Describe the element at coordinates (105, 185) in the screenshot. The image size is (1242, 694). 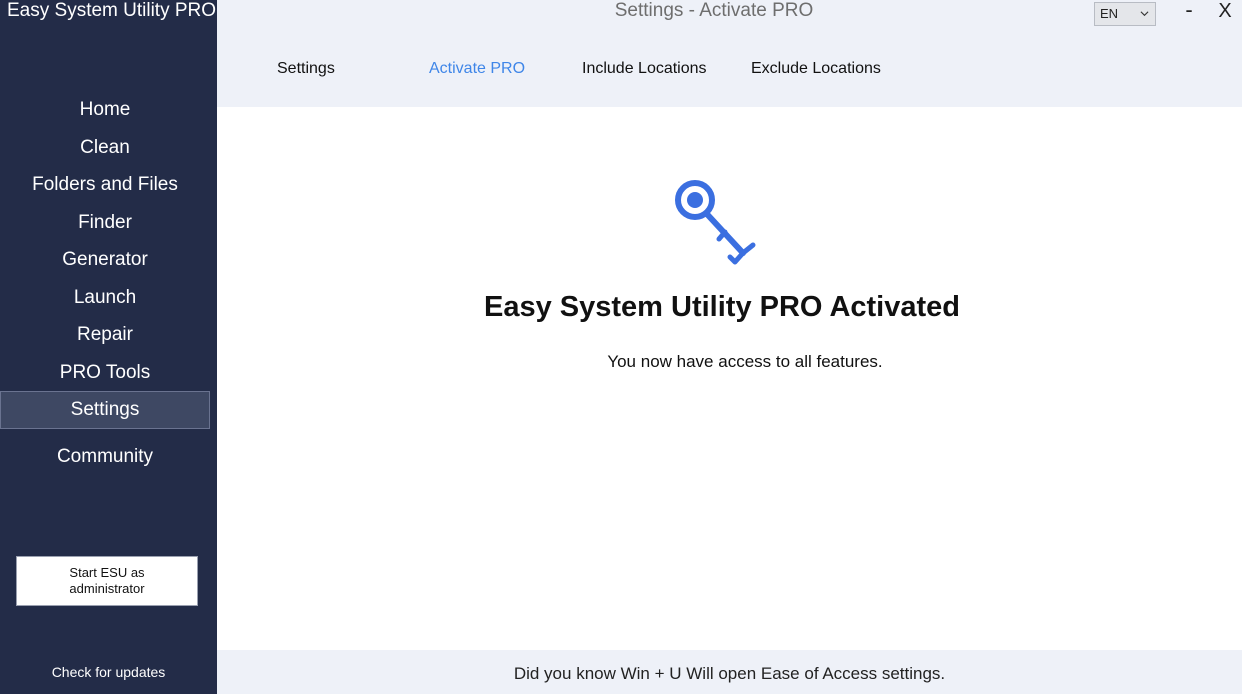
I see `sidebar-item-folders-and-files: Folders and Files` at that location.